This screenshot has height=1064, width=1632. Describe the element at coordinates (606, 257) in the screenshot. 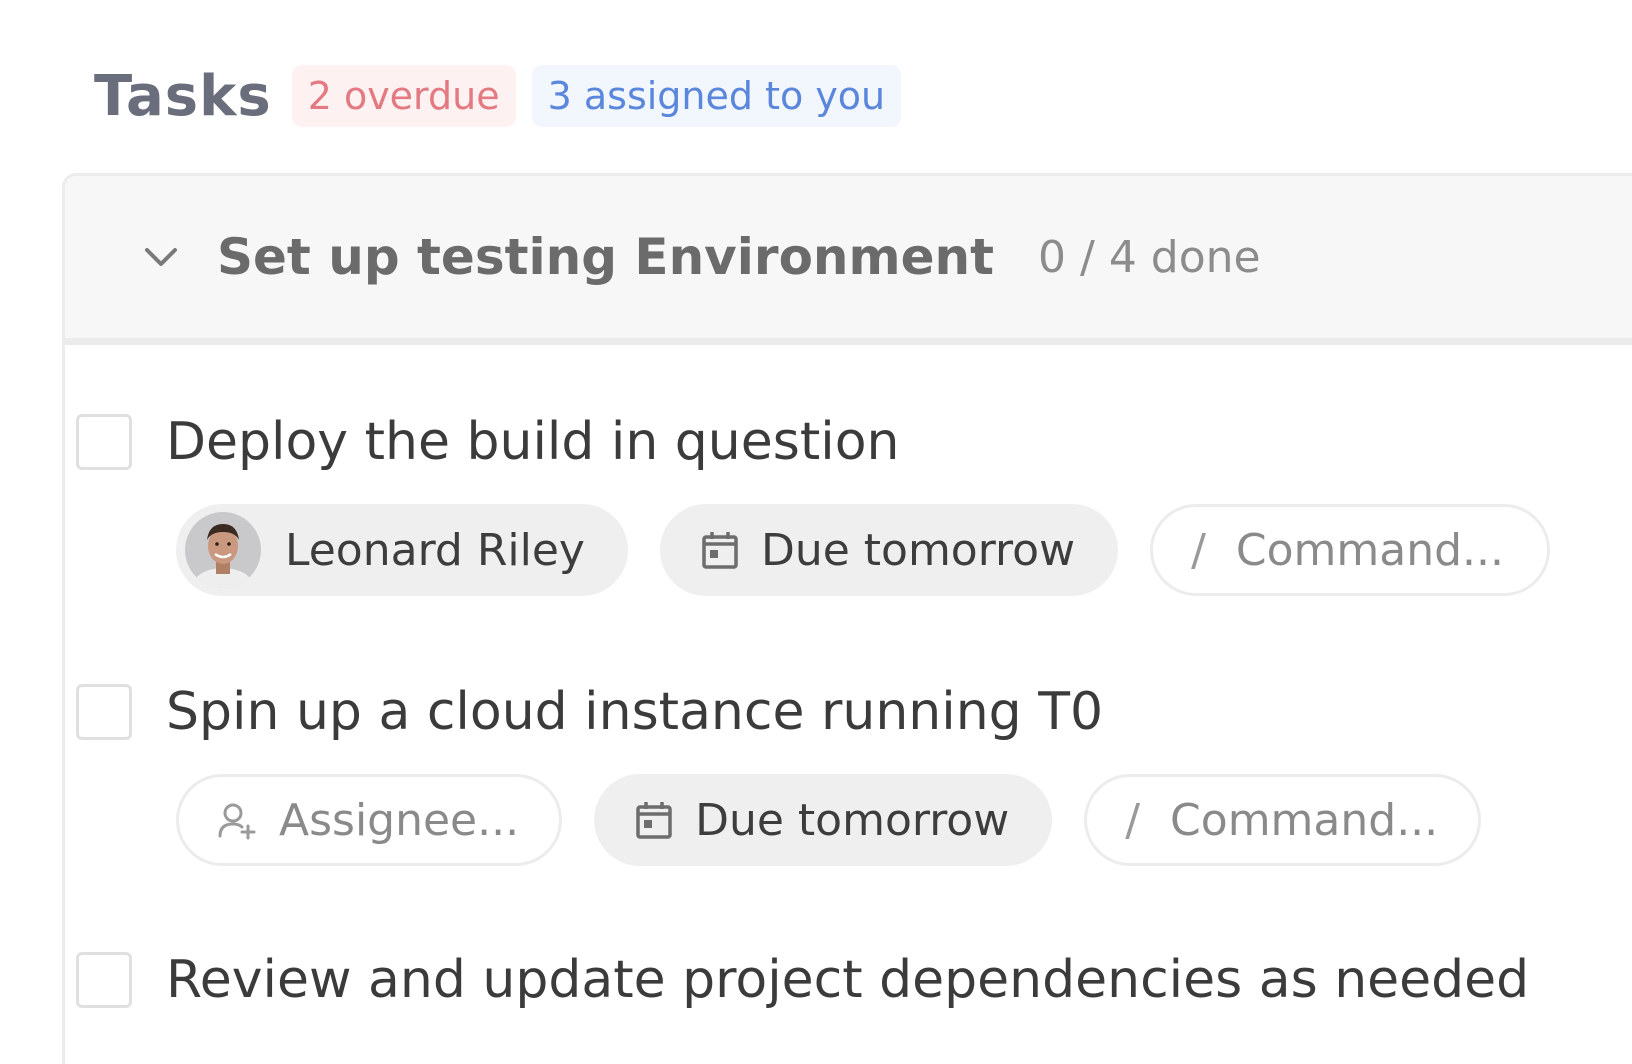

I see `task-group-title: Set up testing Environment` at that location.